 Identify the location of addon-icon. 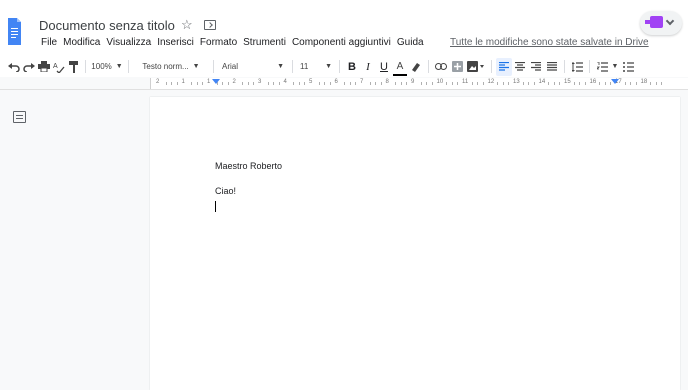
(654, 22).